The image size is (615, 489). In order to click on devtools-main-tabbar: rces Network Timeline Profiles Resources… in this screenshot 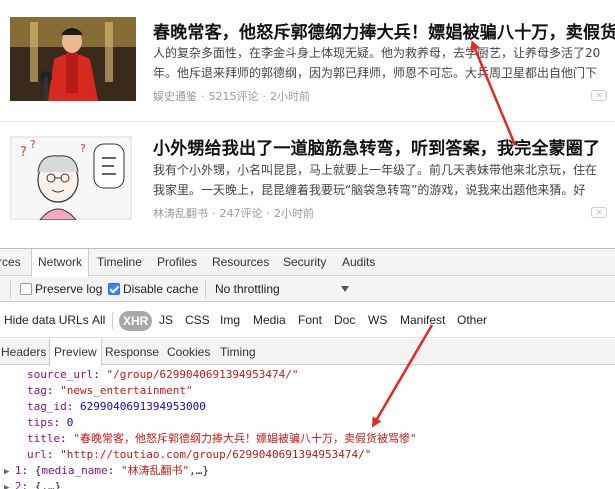, I will do `click(307, 263)`.